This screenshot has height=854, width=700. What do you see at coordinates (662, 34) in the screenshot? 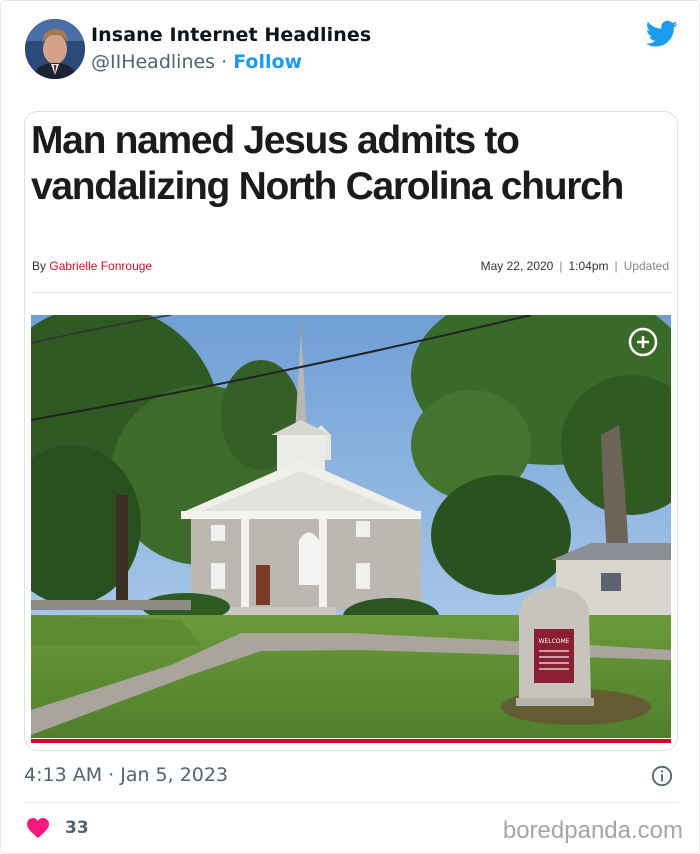
I see `twitter-bird-icon` at bounding box center [662, 34].